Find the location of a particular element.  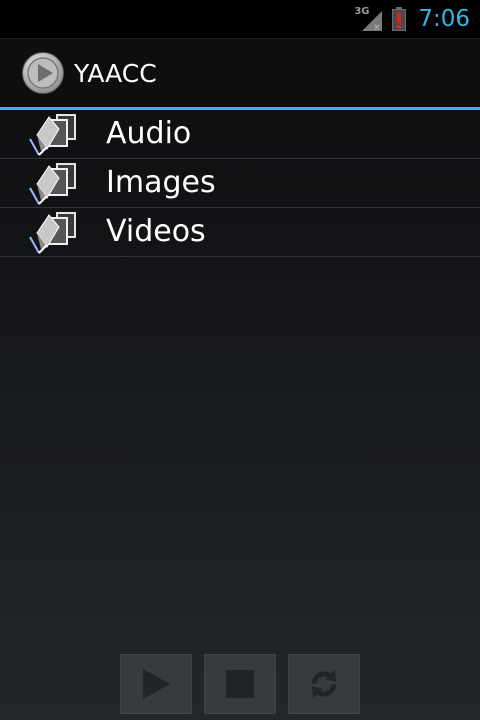

list-item-label: Videos is located at coordinates (156, 231).